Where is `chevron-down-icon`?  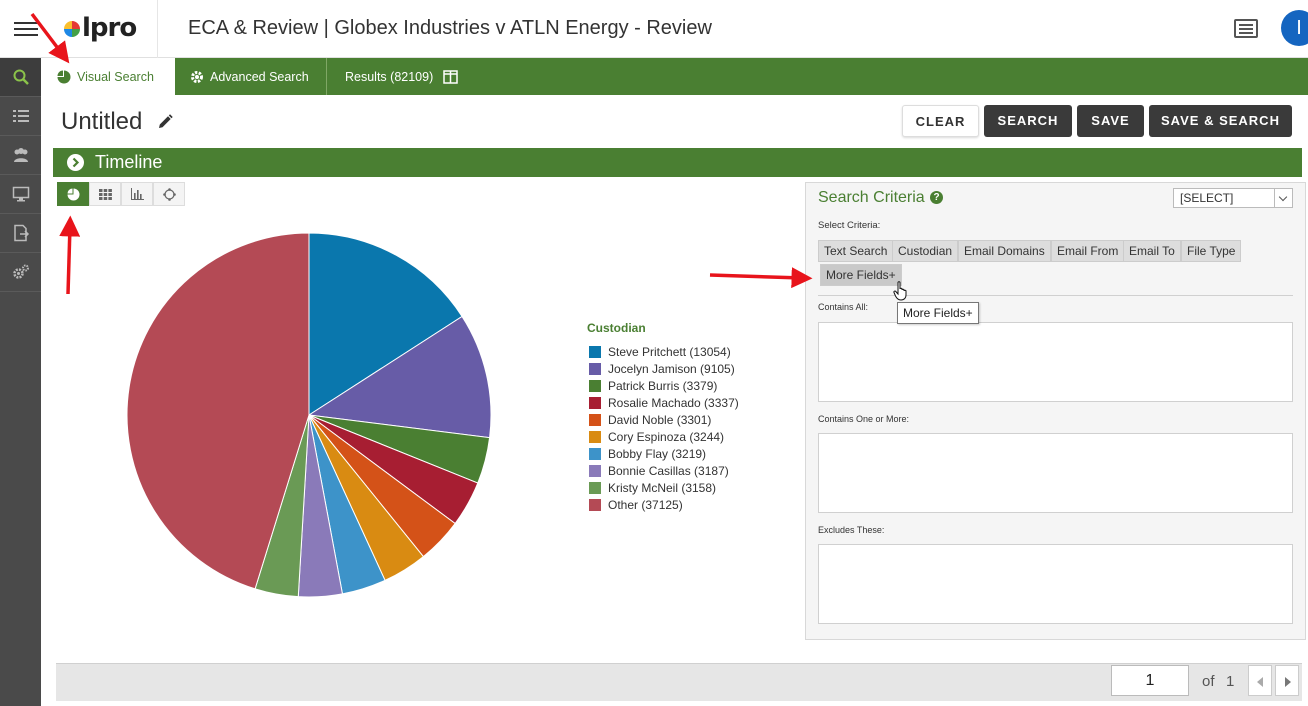 chevron-down-icon is located at coordinates (1283, 198).